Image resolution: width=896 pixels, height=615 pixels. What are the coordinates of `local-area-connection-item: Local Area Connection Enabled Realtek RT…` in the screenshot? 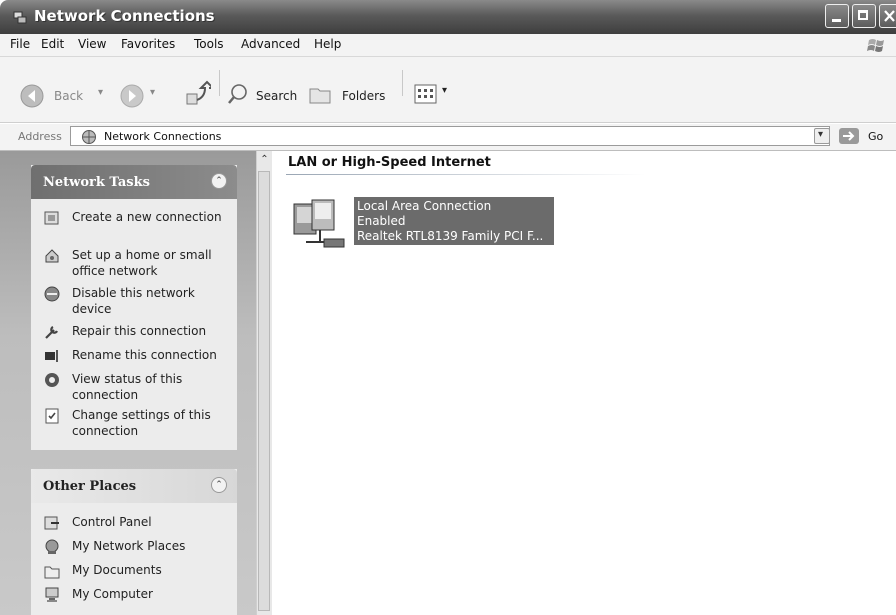 It's located at (454, 221).